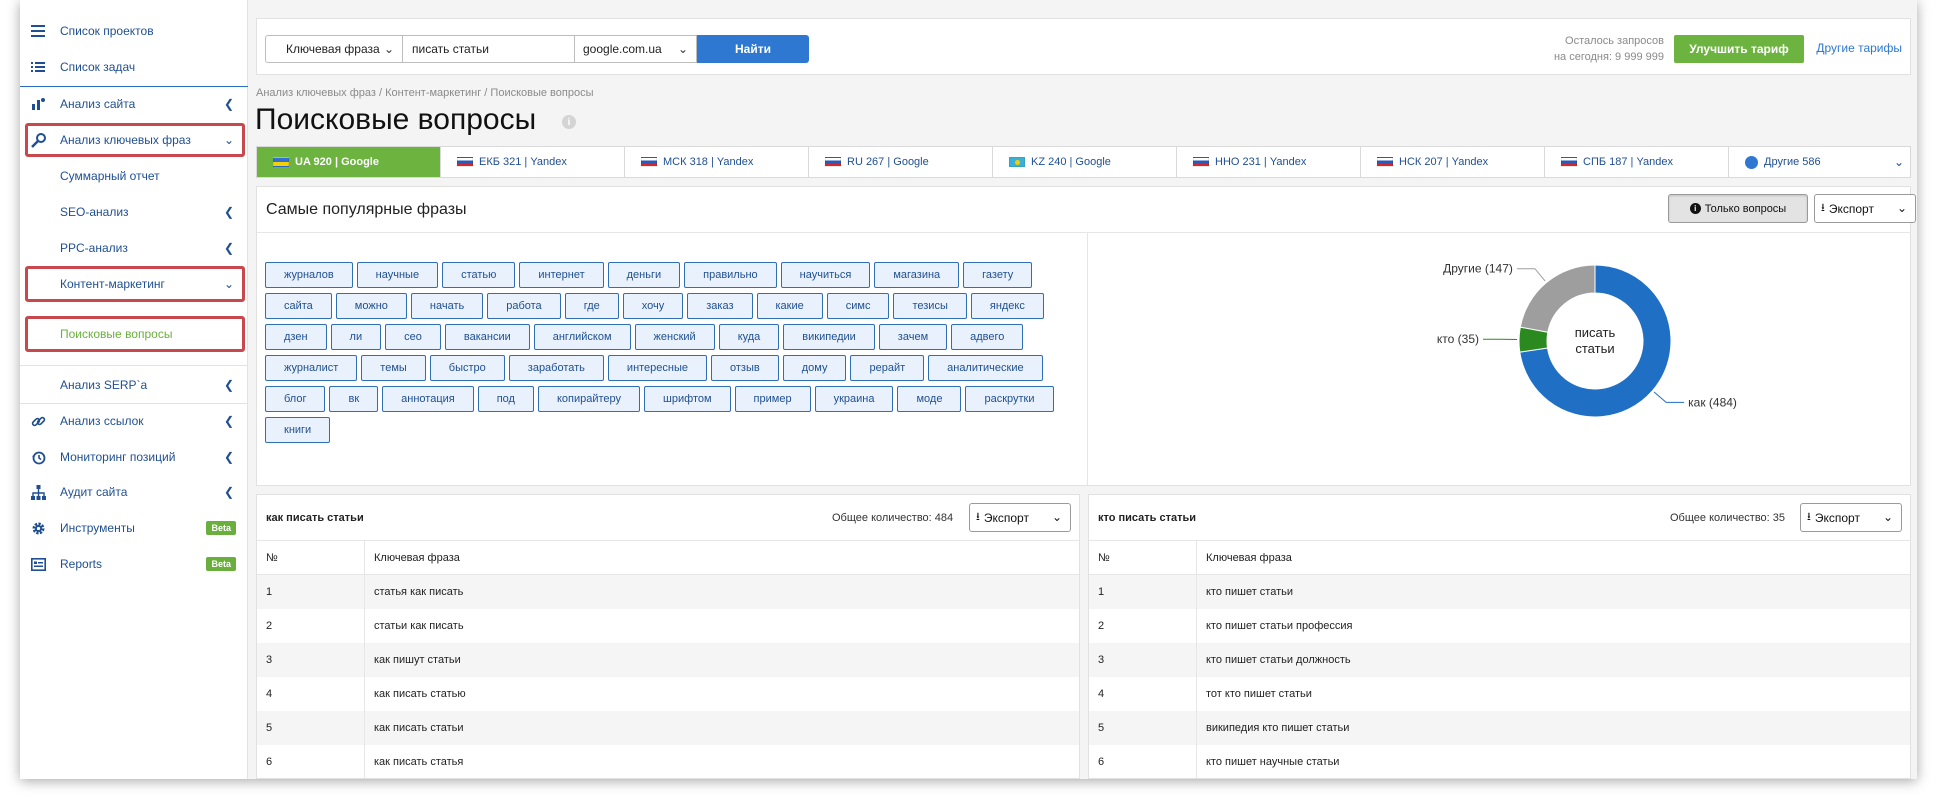 This screenshot has width=1937, height=799. What do you see at coordinates (745, 368) in the screenshot?
I see `phrase-tag: отзыв` at bounding box center [745, 368].